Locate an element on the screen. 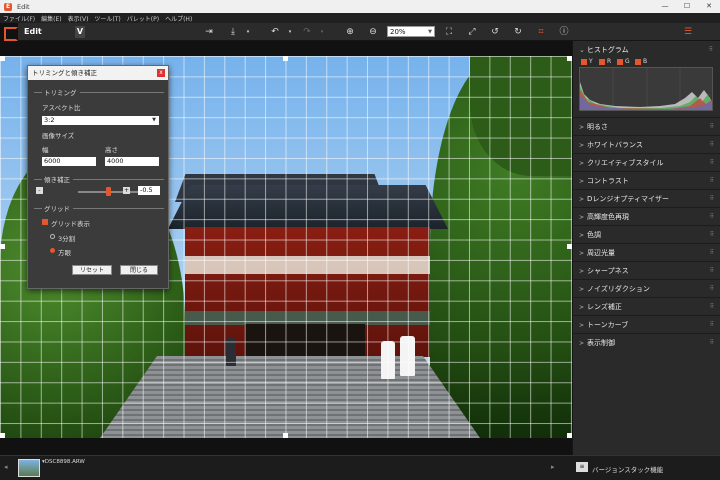 This screenshot has width=720, height=480. filmstrip-next-icon: ▸ is located at coordinates (553, 467).